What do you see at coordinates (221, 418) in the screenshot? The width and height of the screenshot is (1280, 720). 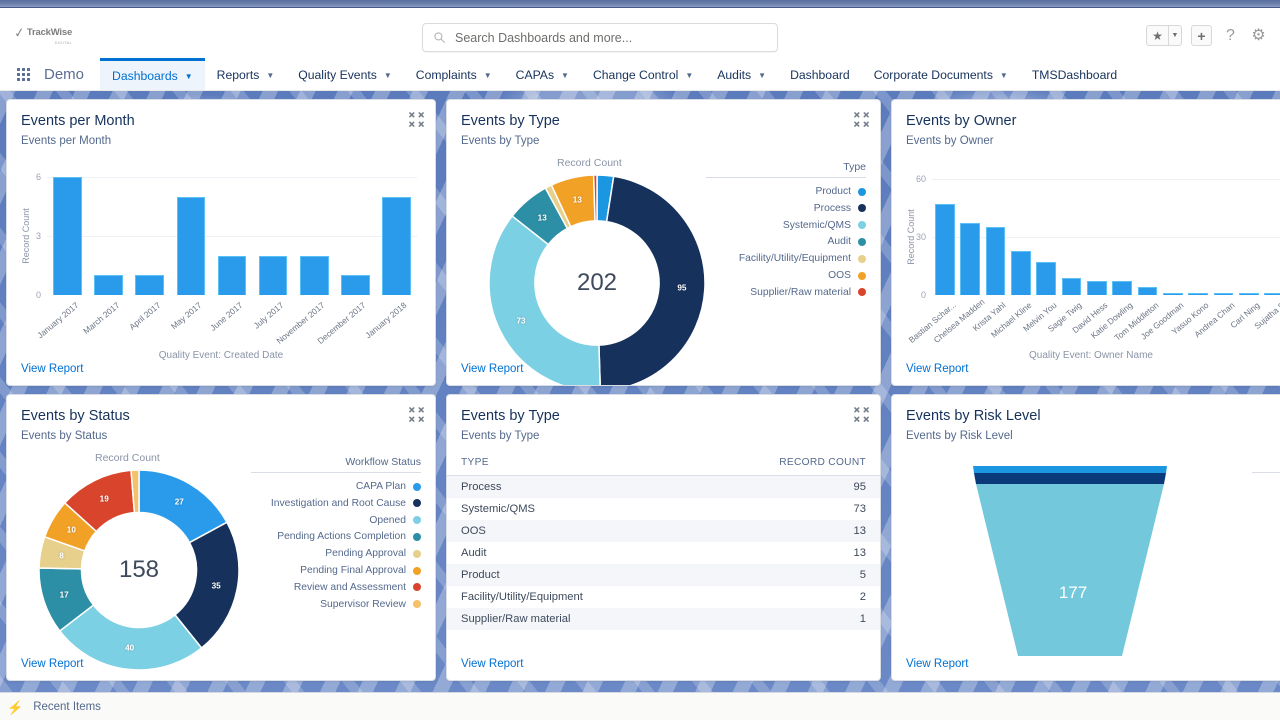 I see `widget-header: Events by Status Events by Status` at bounding box center [221, 418].